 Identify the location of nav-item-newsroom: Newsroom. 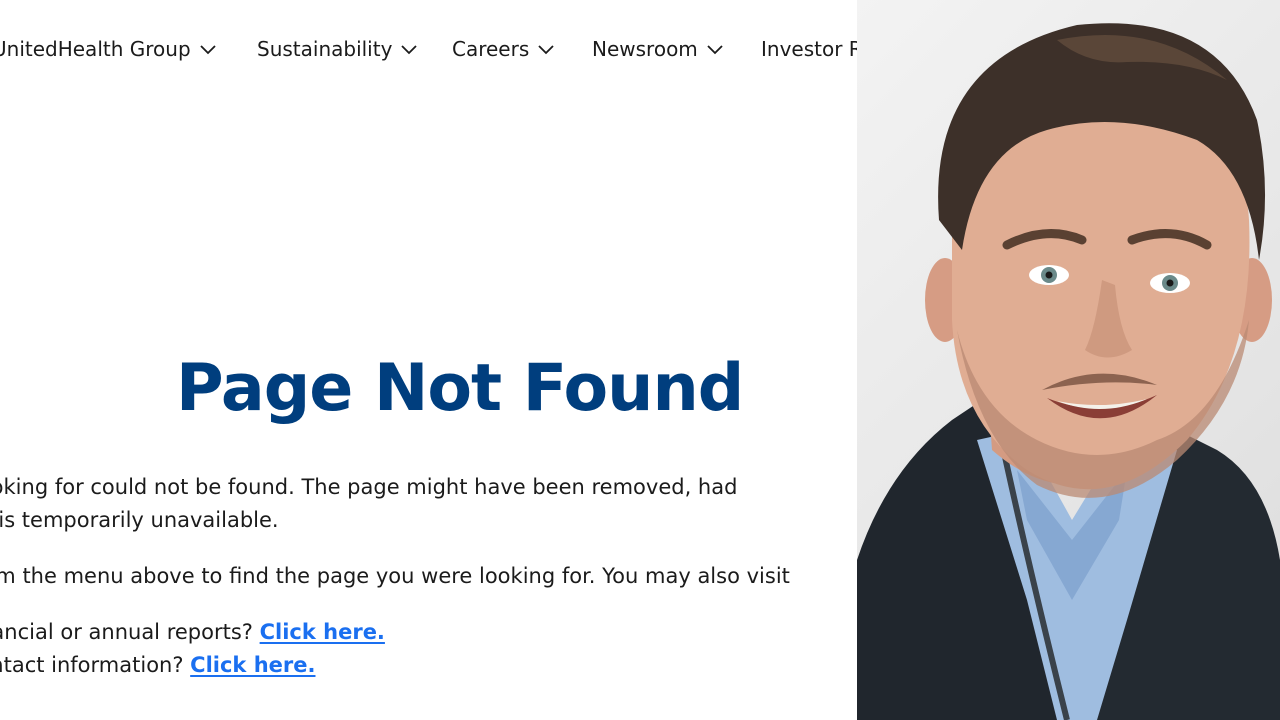
(658, 49).